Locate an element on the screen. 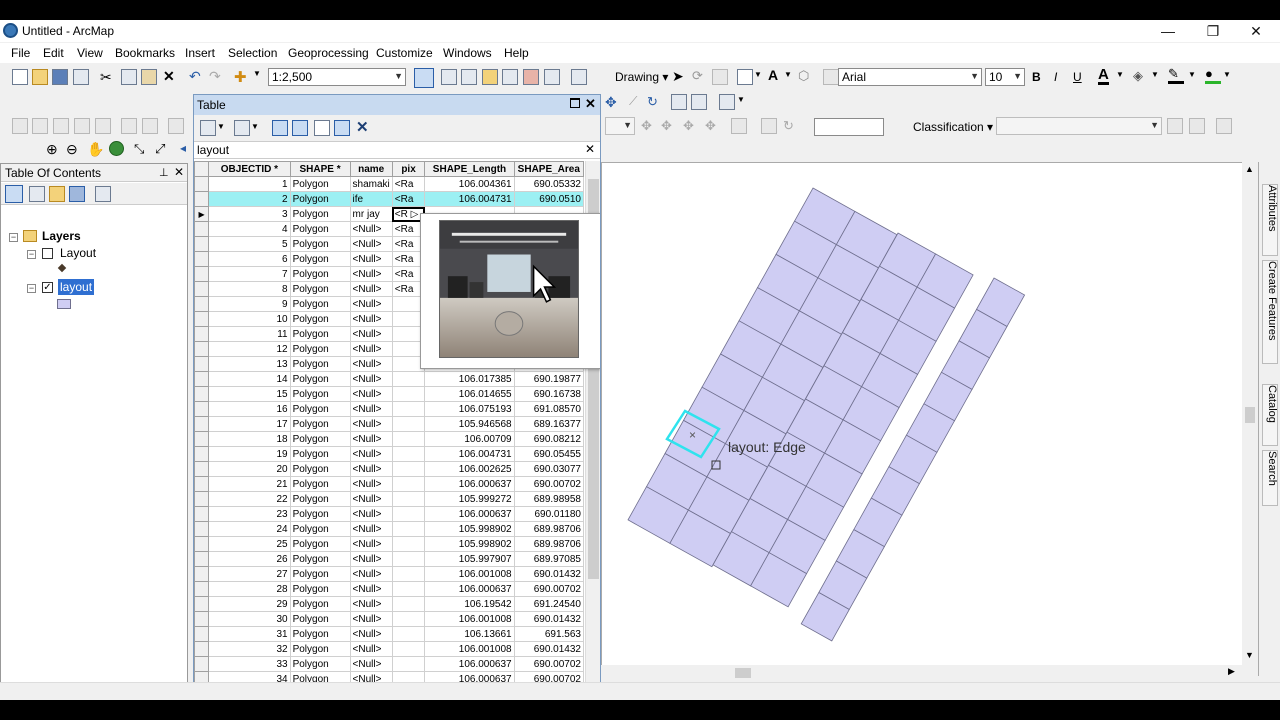  cell-pix: <Ra is located at coordinates (408, 199).